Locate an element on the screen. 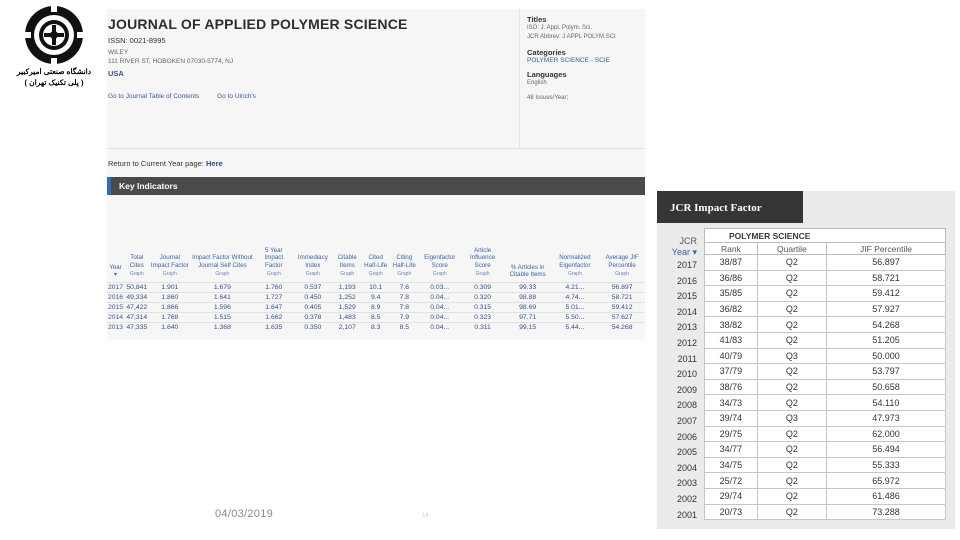 The width and height of the screenshot is (960, 540). rank-cell: 36/86 is located at coordinates (731, 278).